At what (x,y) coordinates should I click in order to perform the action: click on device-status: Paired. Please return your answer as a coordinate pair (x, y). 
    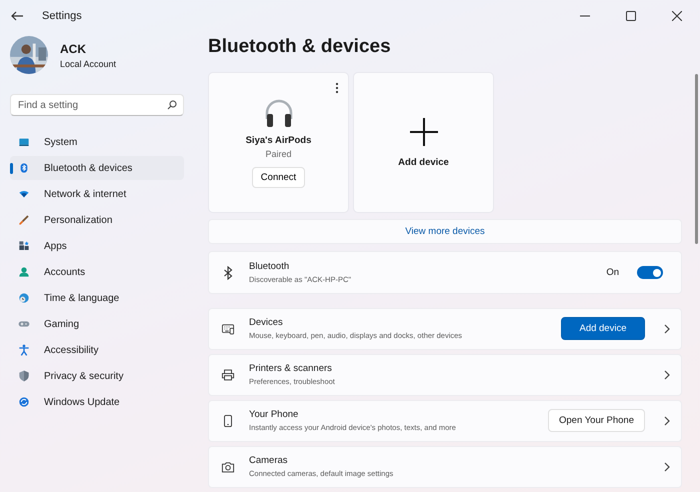
    Looking at the image, I should click on (278, 154).